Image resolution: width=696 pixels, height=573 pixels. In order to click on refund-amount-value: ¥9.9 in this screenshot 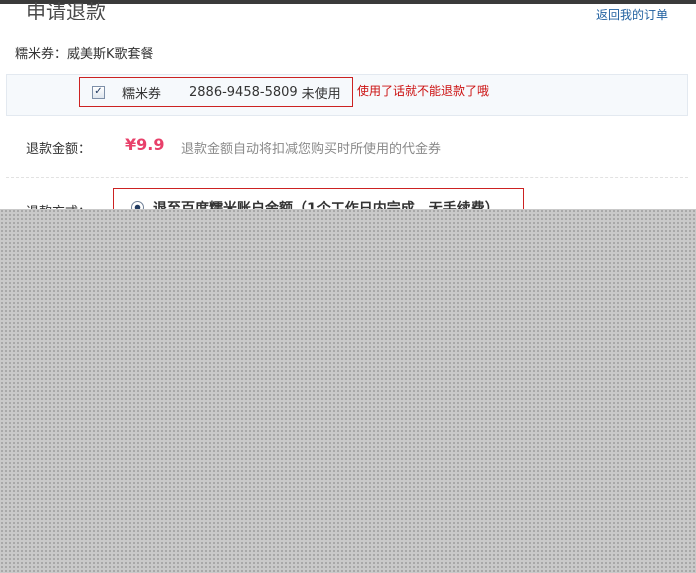, I will do `click(145, 144)`.